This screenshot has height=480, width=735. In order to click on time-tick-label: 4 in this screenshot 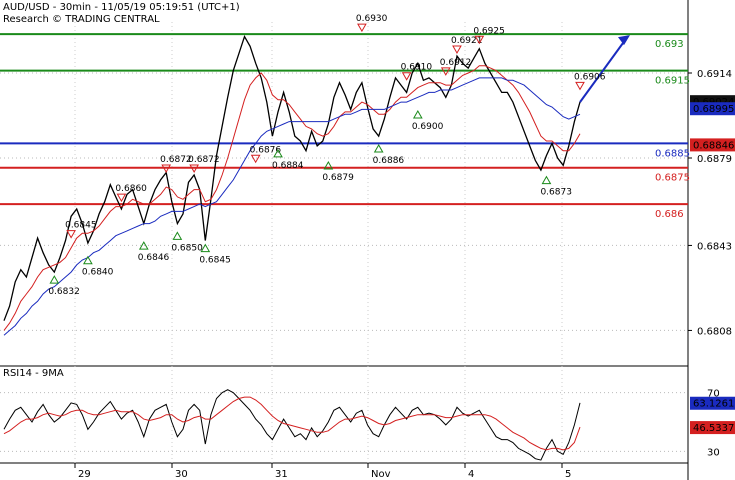, I will do `click(471, 474)`.